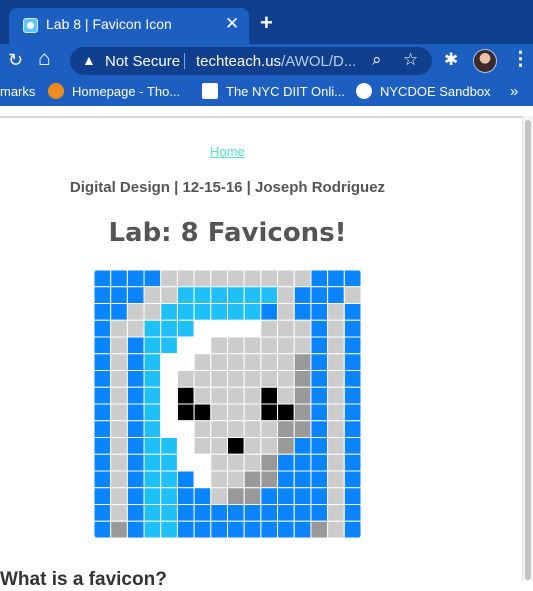  Describe the element at coordinates (485, 61) in the screenshot. I see `avatar` at that location.